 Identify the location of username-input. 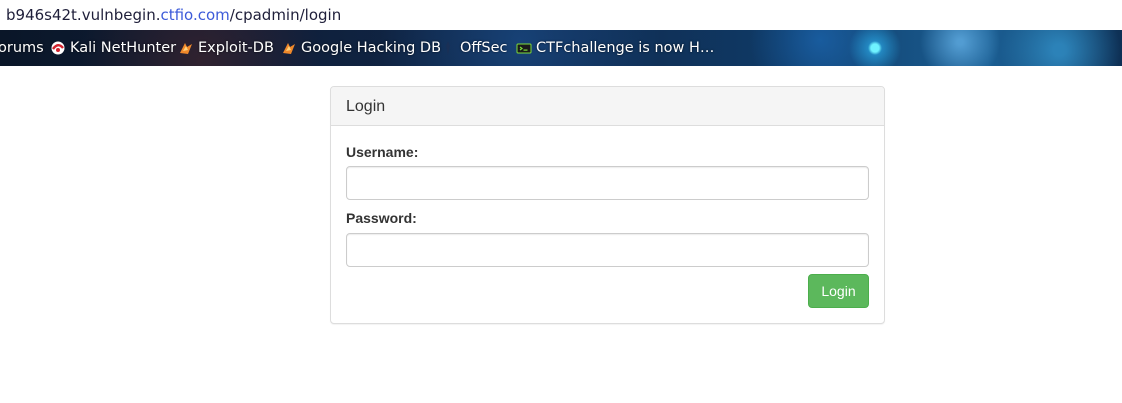
(607, 183).